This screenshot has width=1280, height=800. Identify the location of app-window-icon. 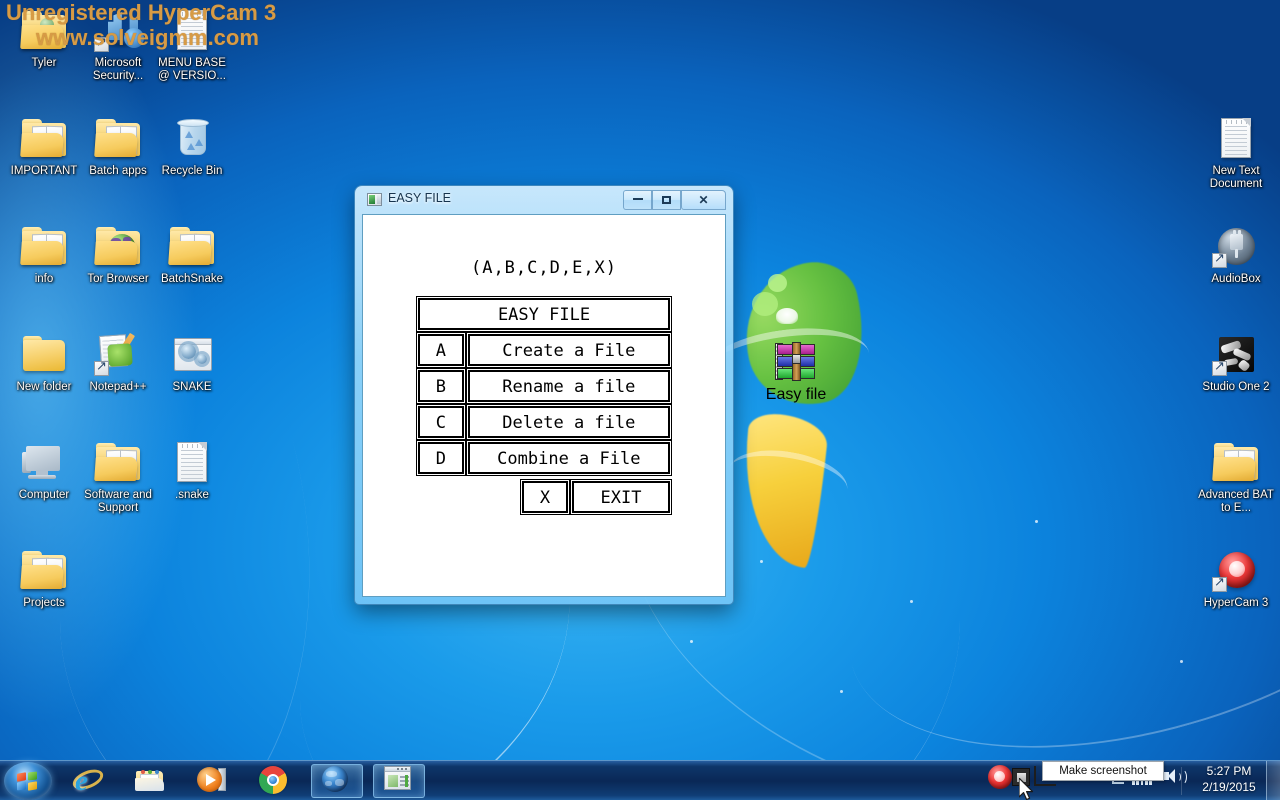
(374, 199).